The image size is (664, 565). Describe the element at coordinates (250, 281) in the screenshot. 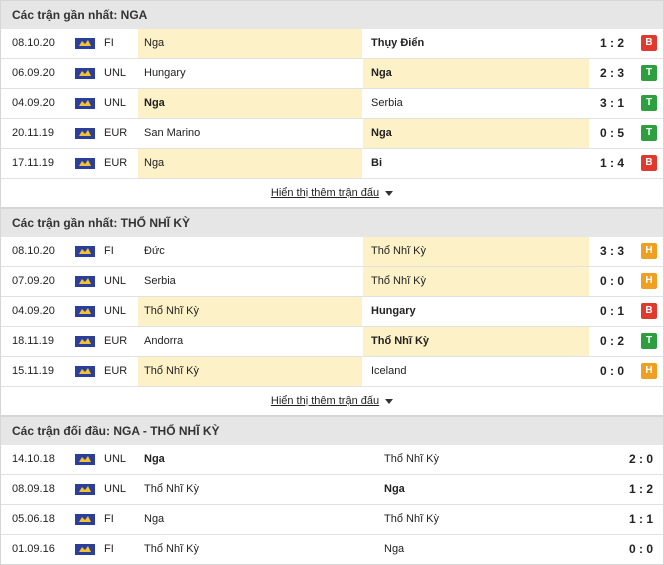

I see `home-team: Serbia` at that location.